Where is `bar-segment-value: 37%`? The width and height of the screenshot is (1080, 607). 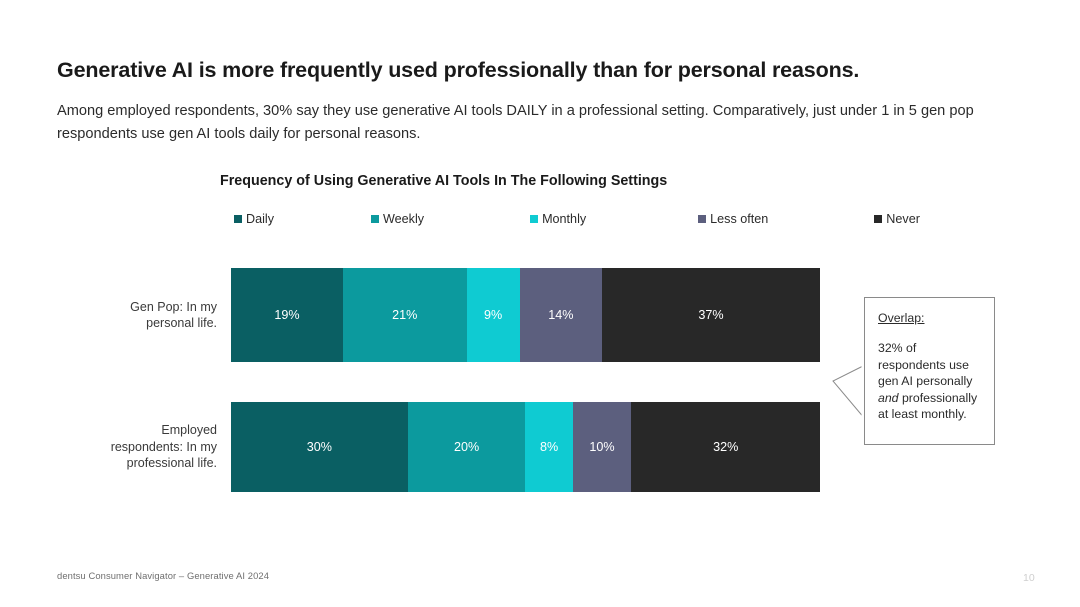
bar-segment-value: 37% is located at coordinates (711, 315).